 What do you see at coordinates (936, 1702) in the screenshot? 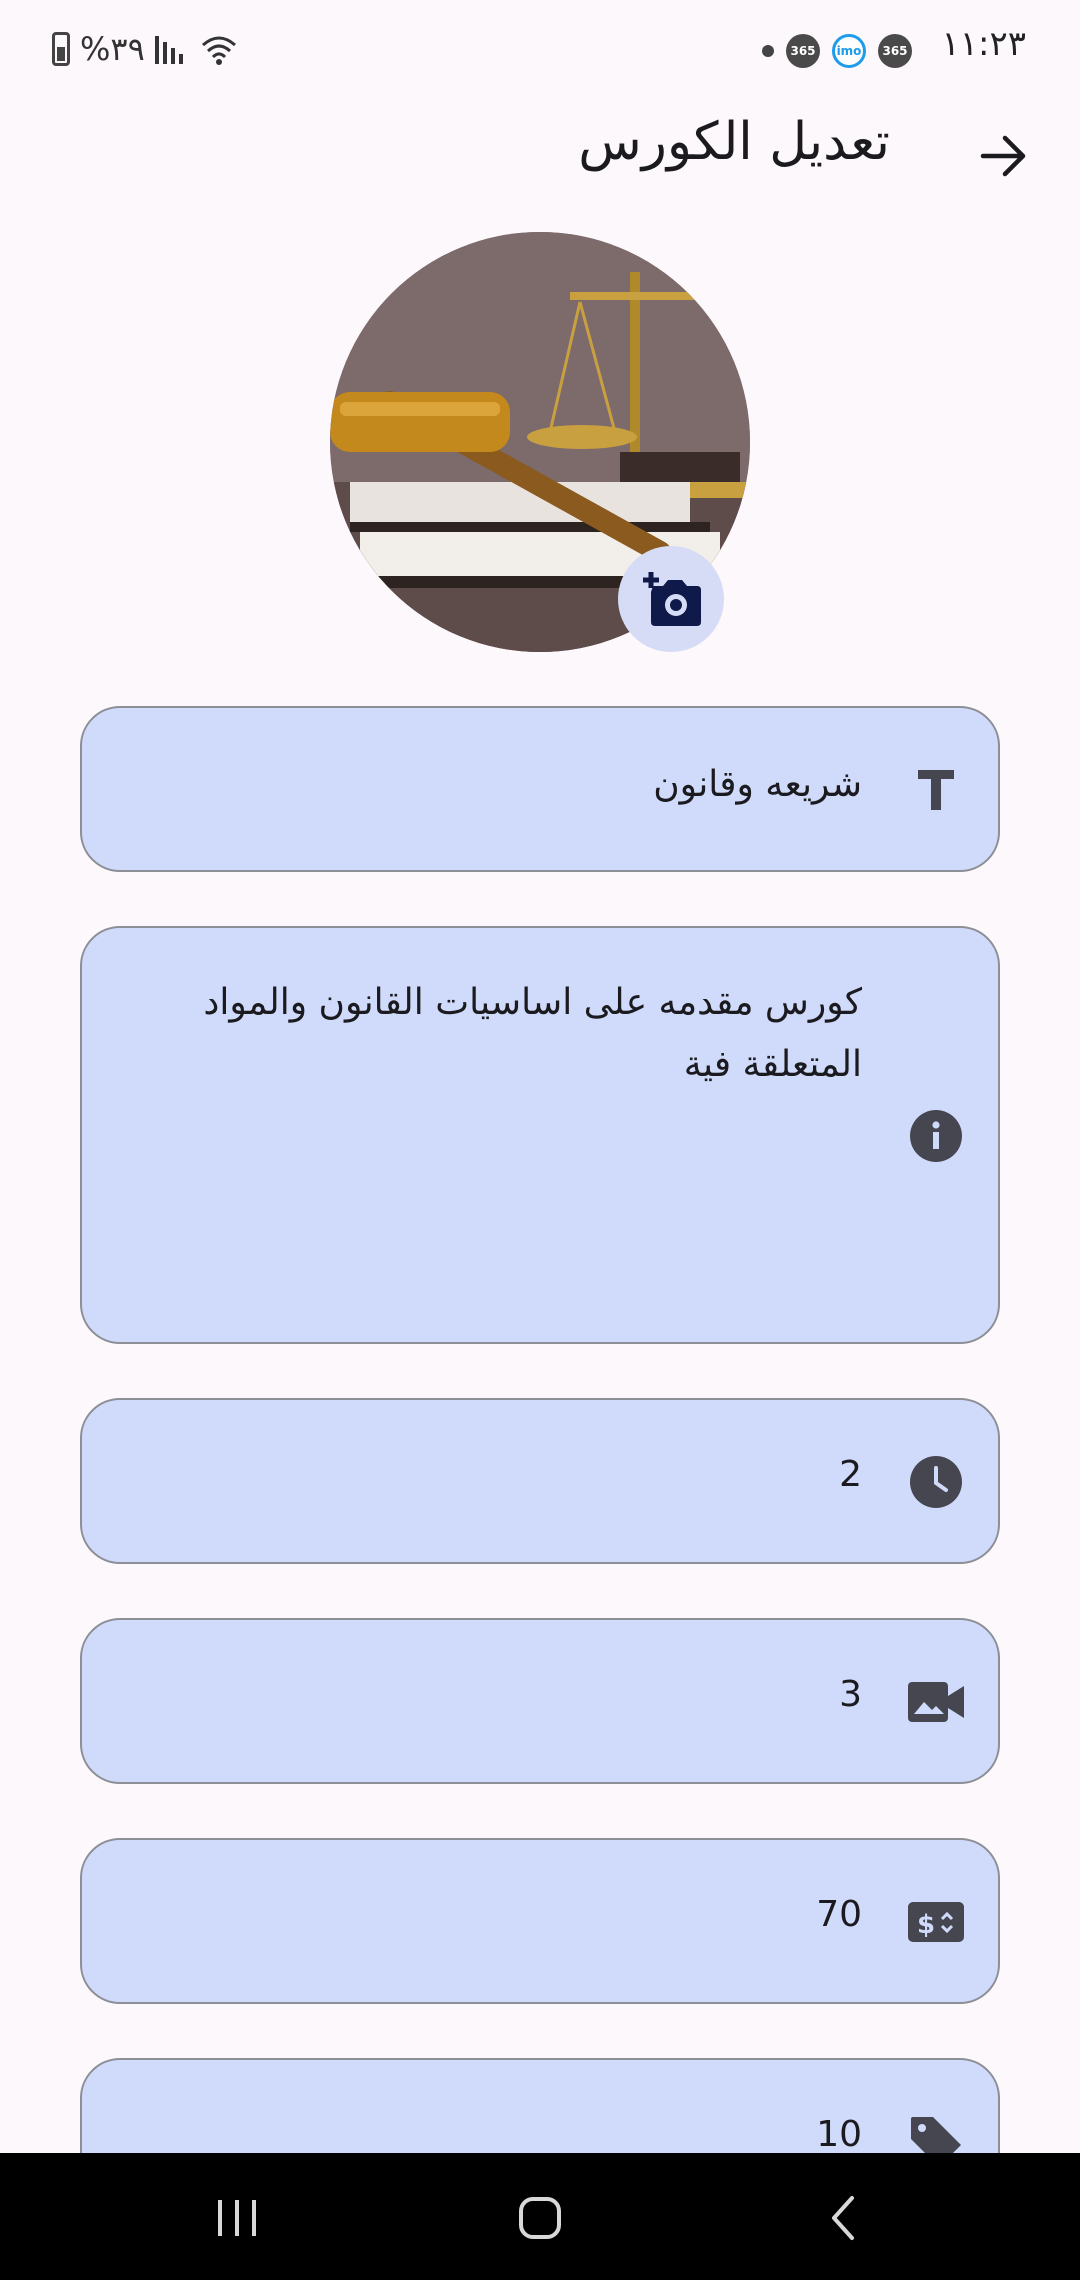
I see `video-icon` at bounding box center [936, 1702].